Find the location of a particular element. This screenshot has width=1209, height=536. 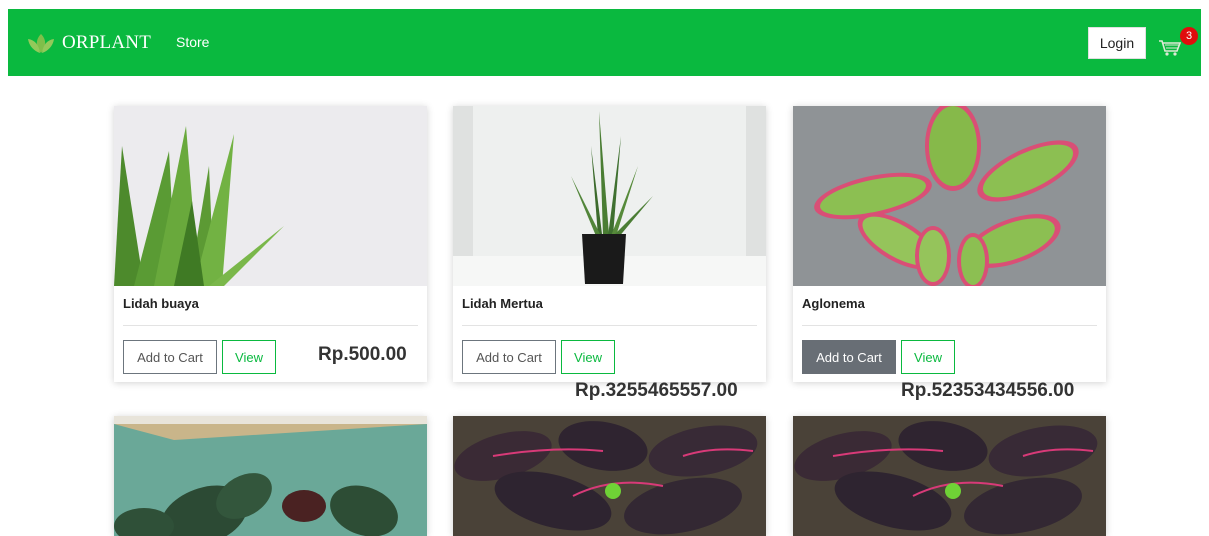

login-button: Login is located at coordinates (1117, 43).